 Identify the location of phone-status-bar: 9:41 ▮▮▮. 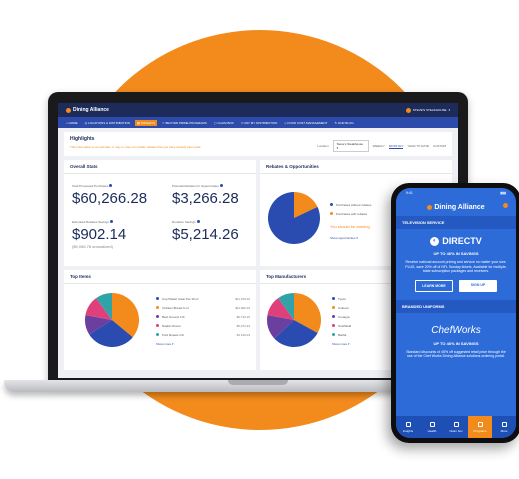
(456, 193).